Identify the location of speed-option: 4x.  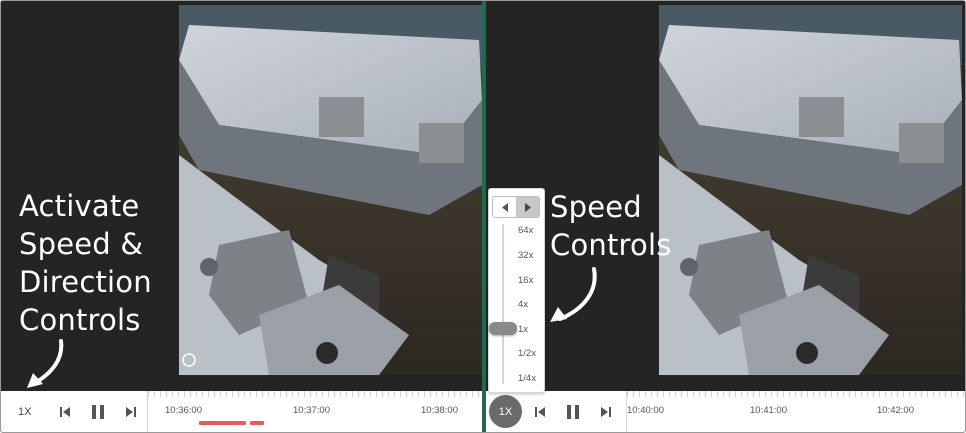
(523, 304).